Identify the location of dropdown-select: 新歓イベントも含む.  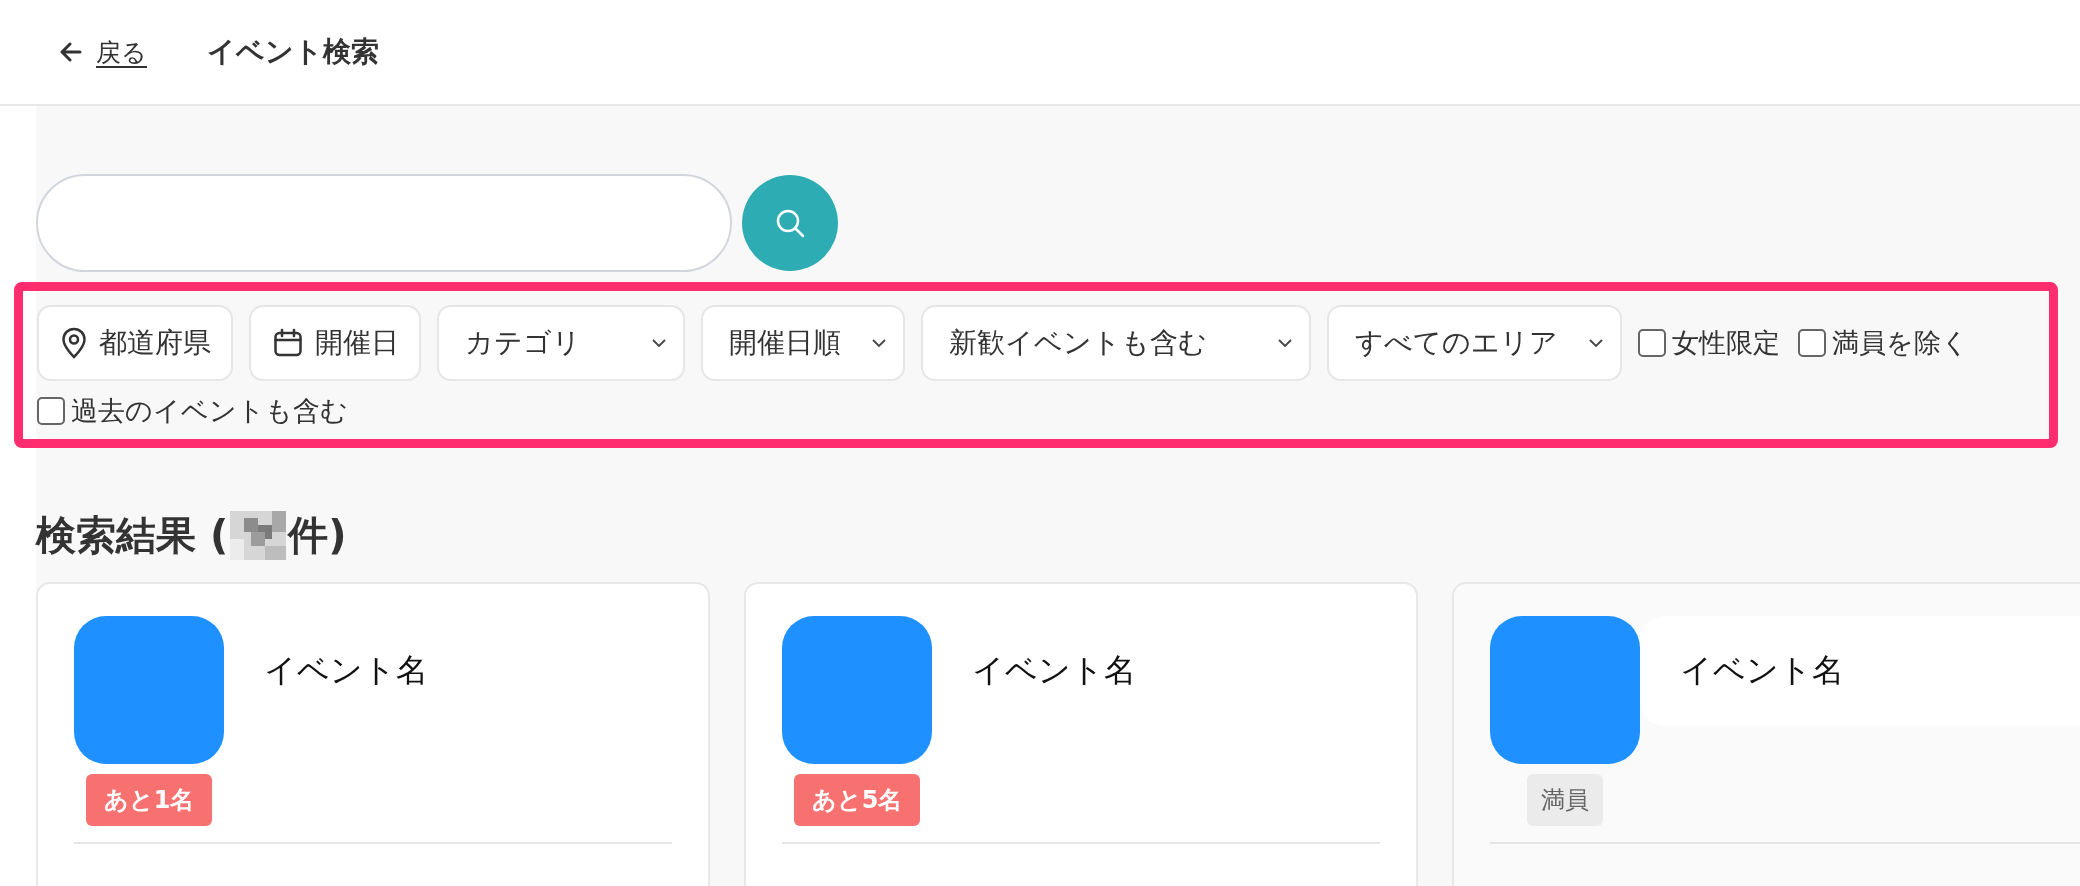
(1116, 343).